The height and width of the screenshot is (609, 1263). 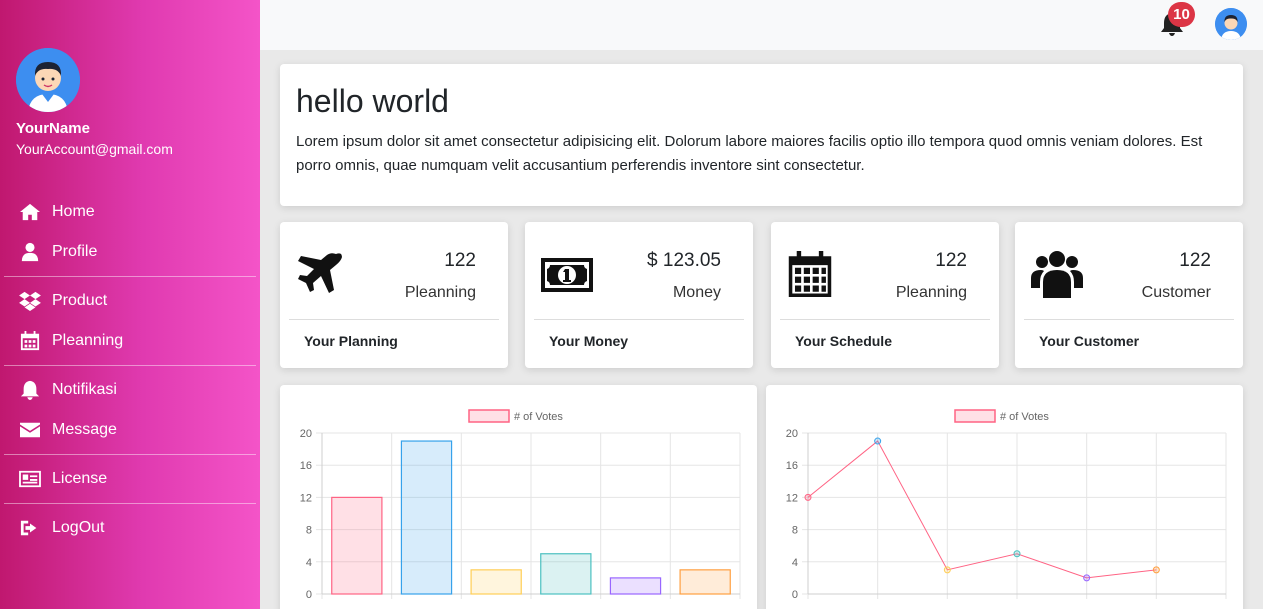 I want to click on id-card-icon, so click(x=30, y=479).